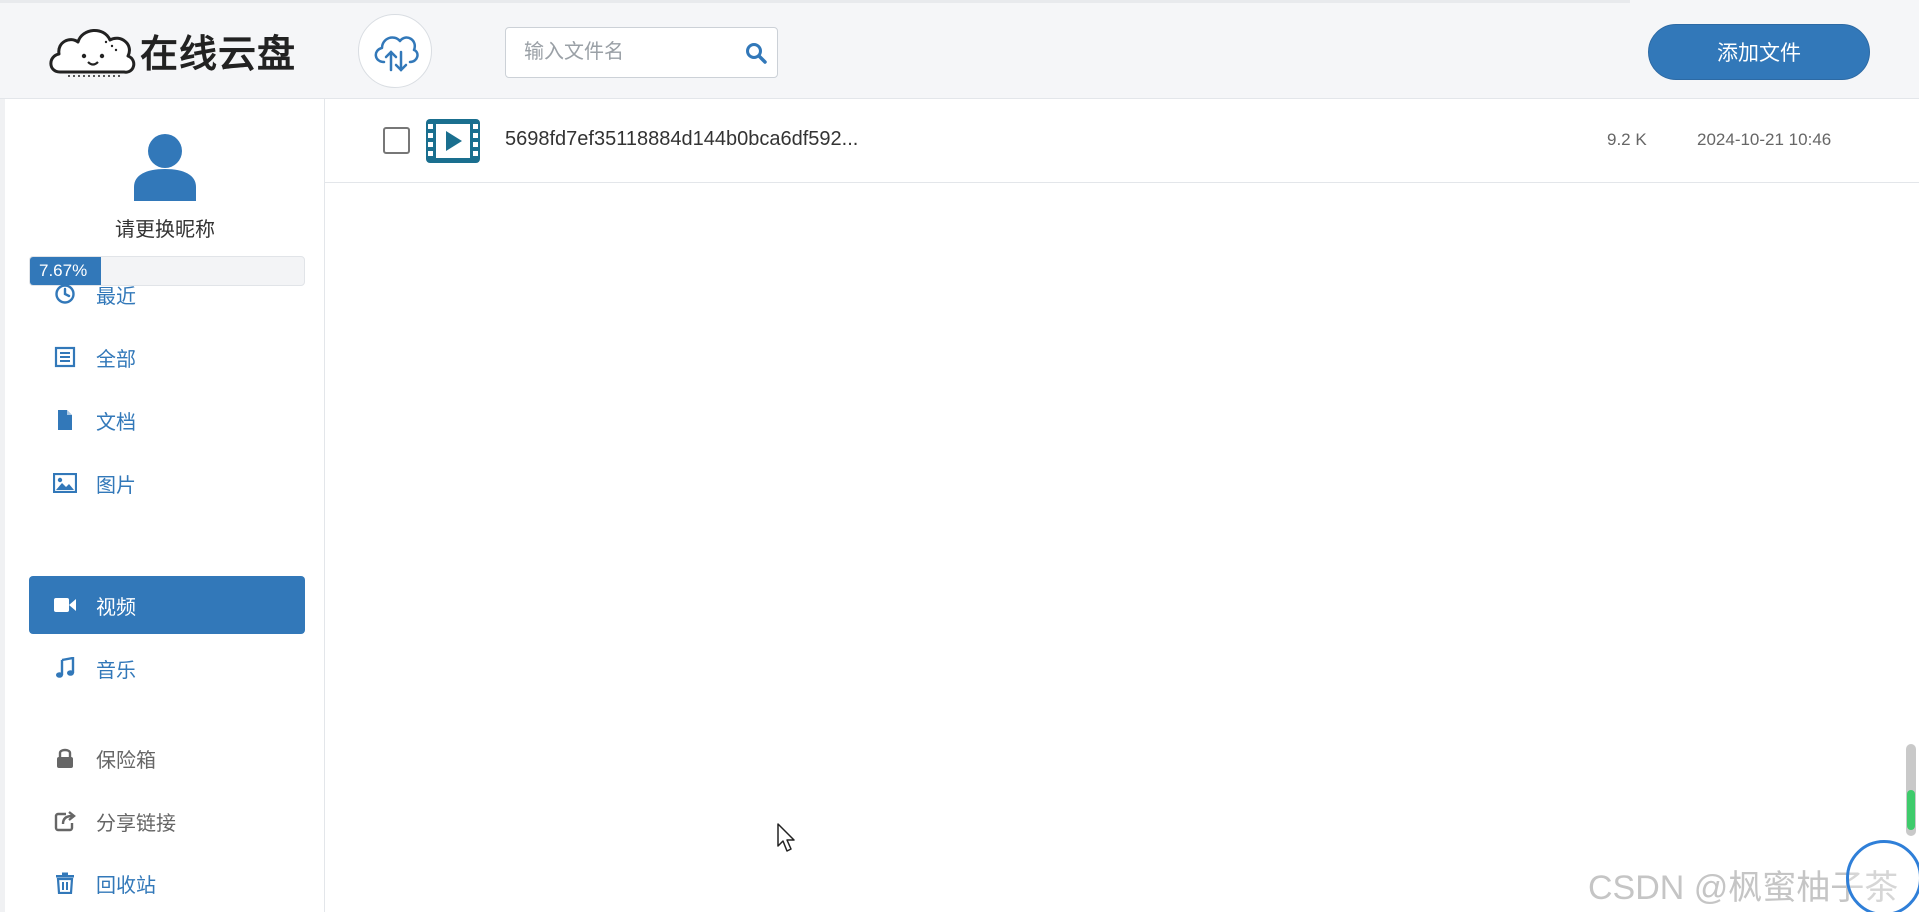  What do you see at coordinates (167, 483) in the screenshot?
I see `nav-item-images: 图片` at bounding box center [167, 483].